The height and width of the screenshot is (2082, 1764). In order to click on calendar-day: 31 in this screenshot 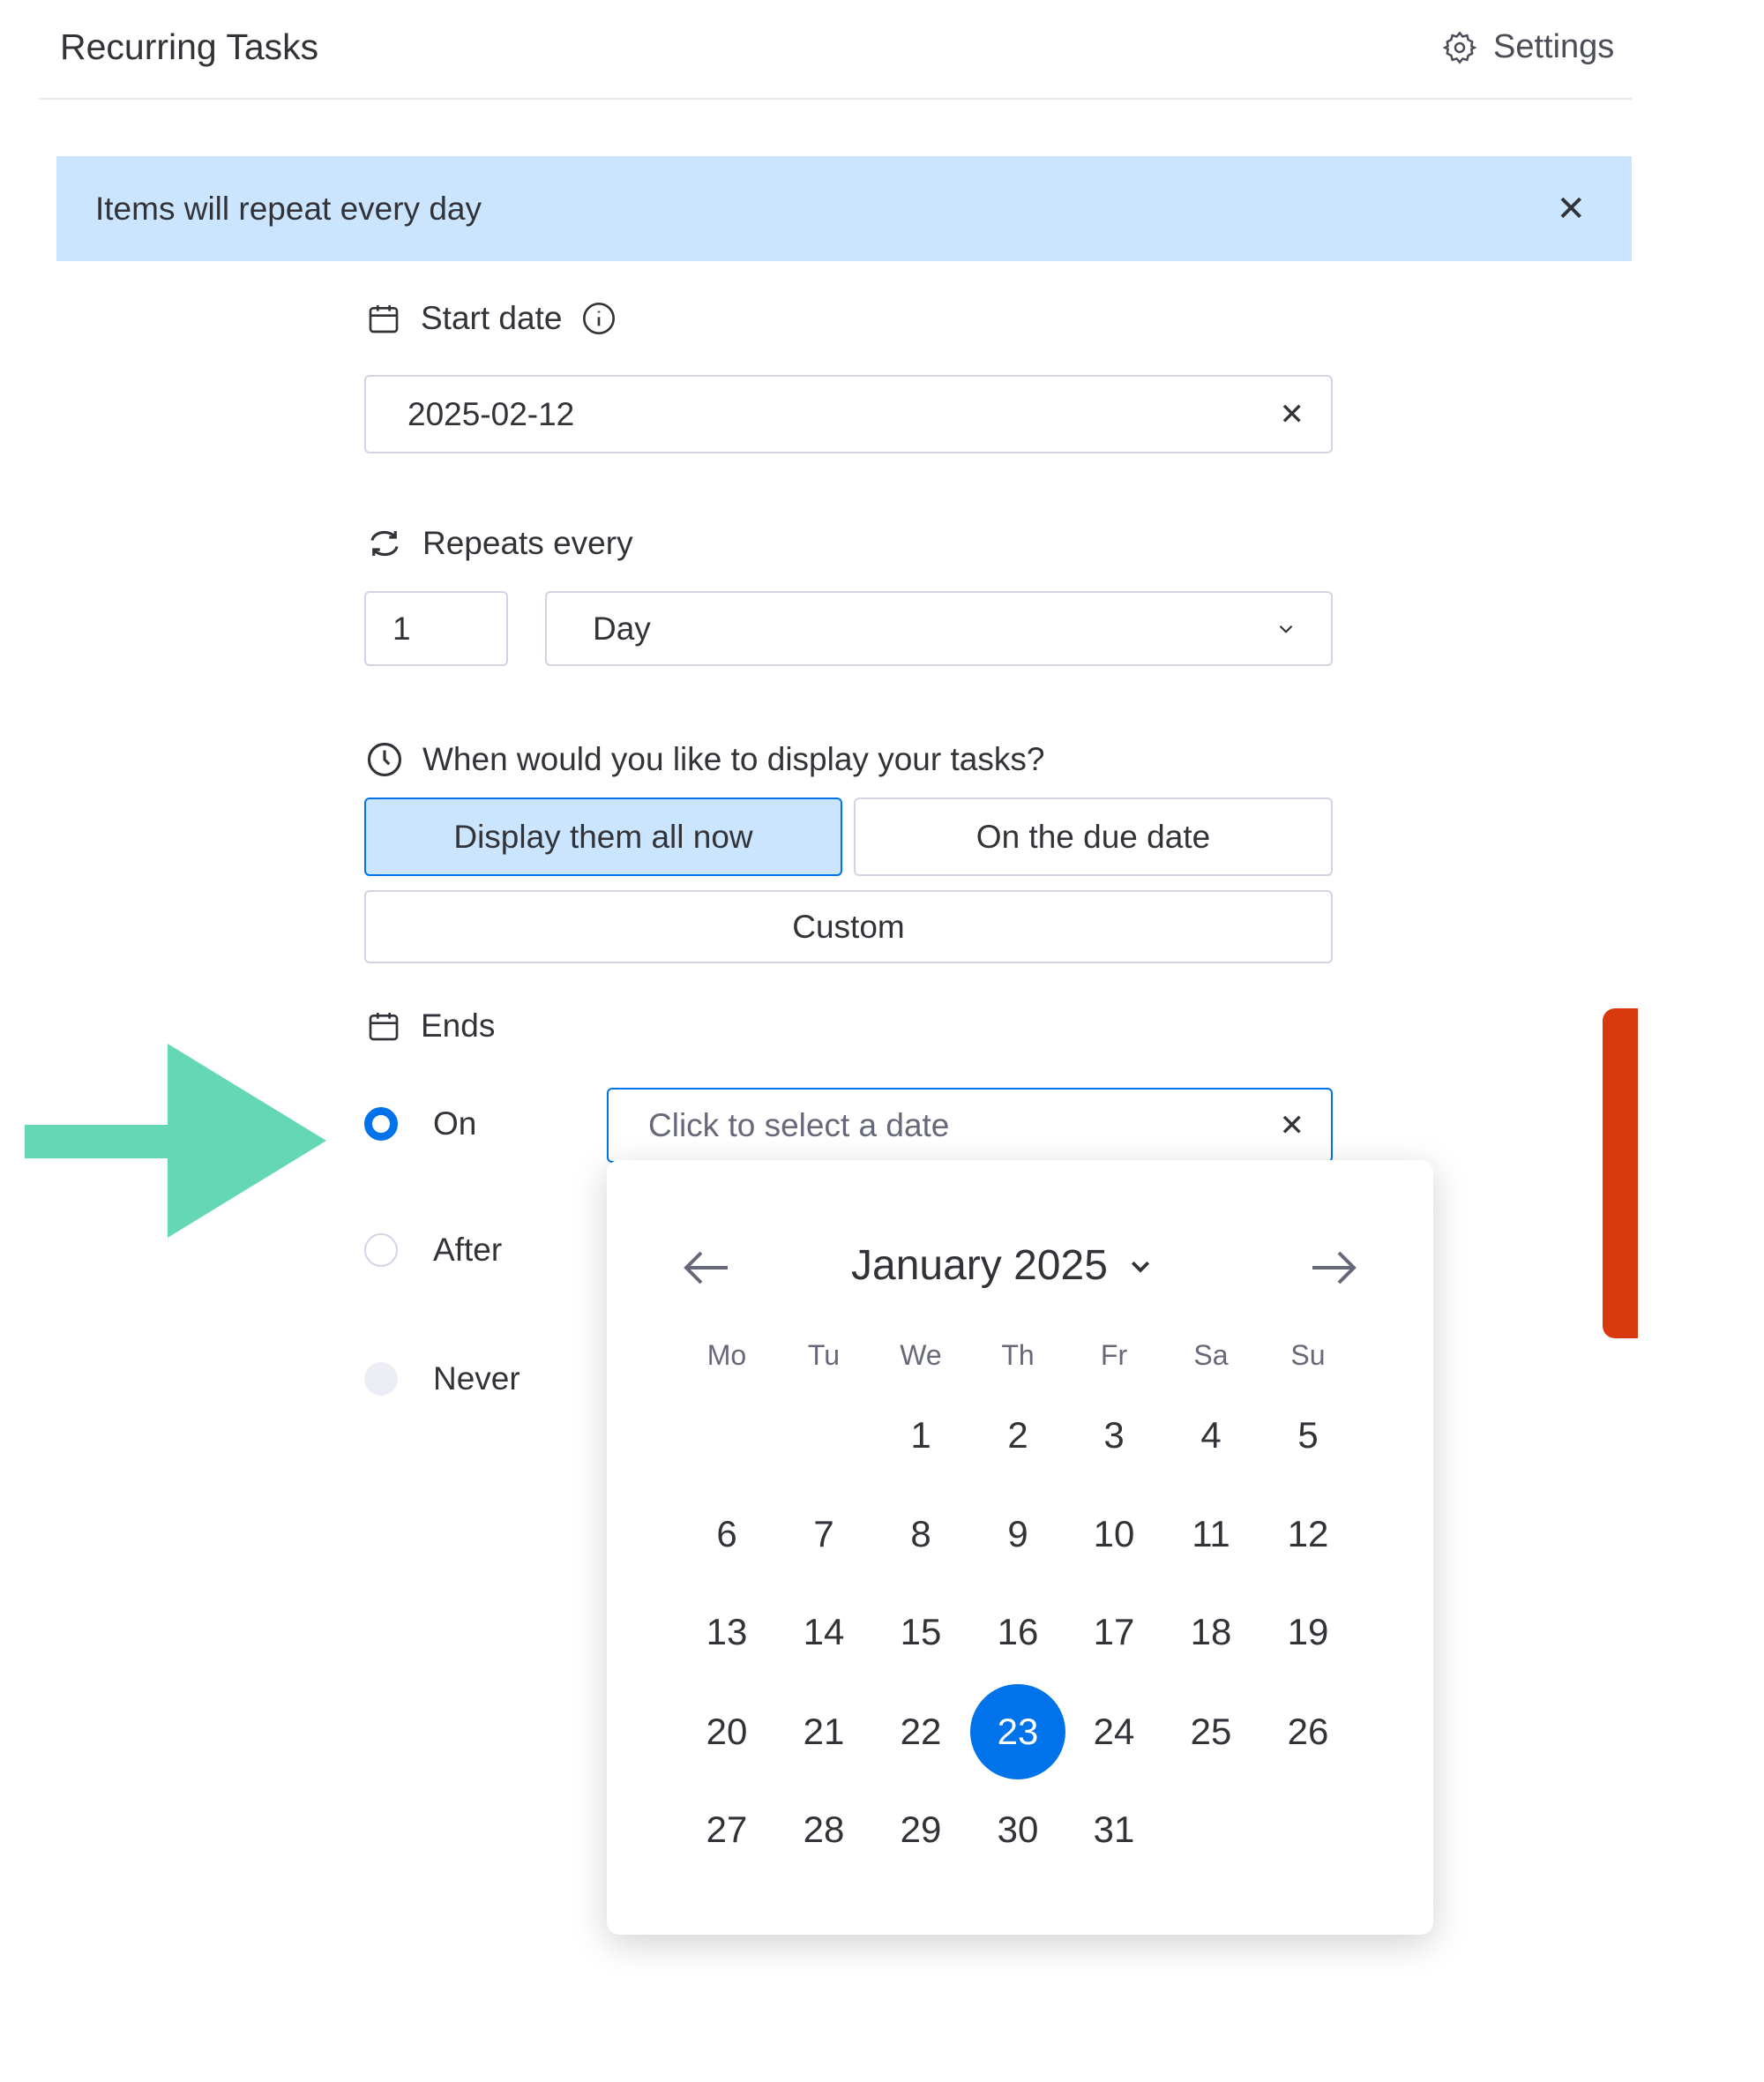, I will do `click(1114, 1829)`.